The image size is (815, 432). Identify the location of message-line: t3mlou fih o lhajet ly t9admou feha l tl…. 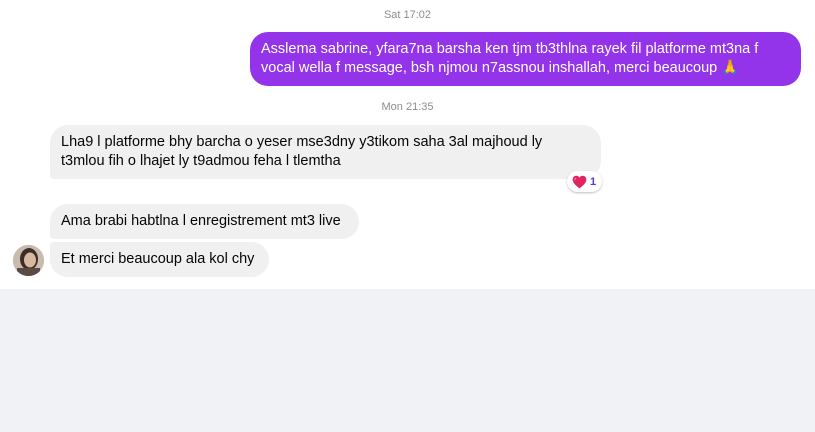
(201, 161).